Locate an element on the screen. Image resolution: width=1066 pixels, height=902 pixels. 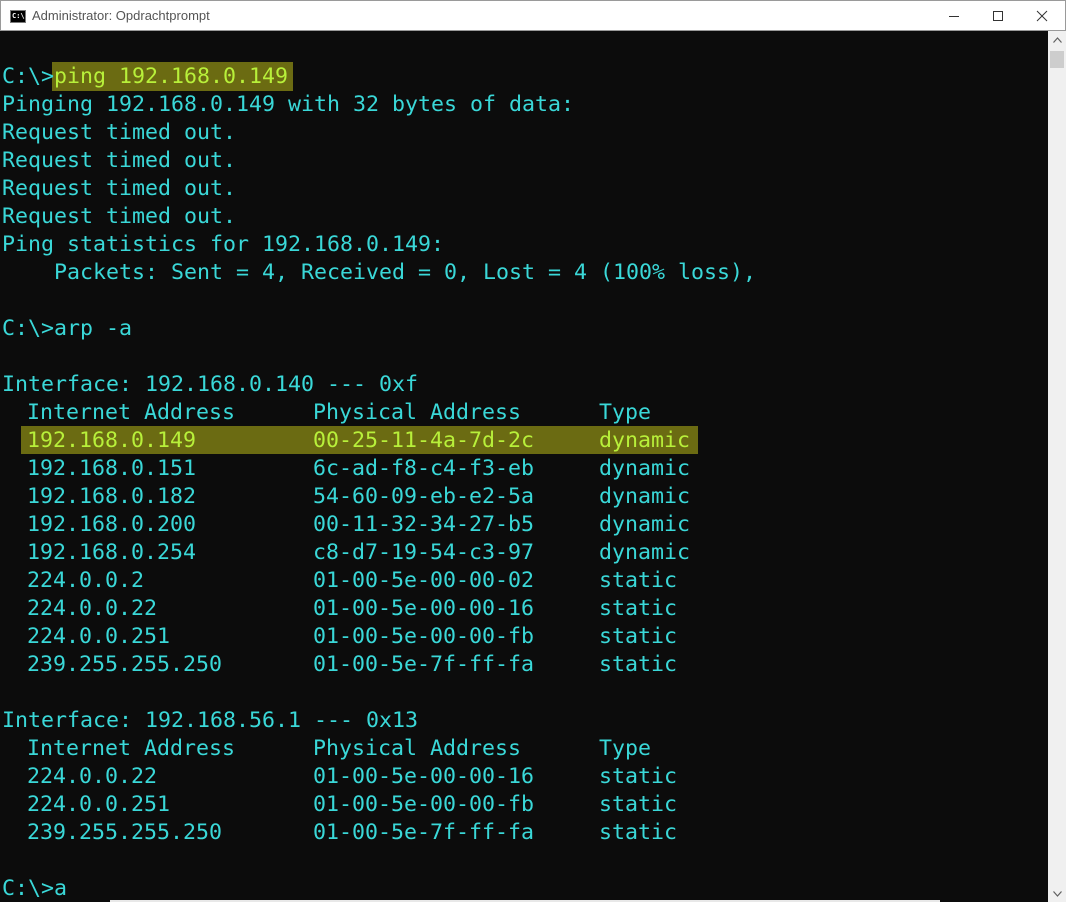
chevron-up-icon is located at coordinates (1057, 39).